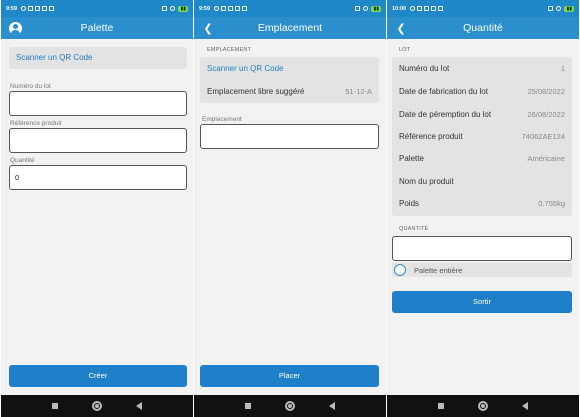 The image size is (580, 417). Describe the element at coordinates (289, 136) in the screenshot. I see `location-input` at that location.